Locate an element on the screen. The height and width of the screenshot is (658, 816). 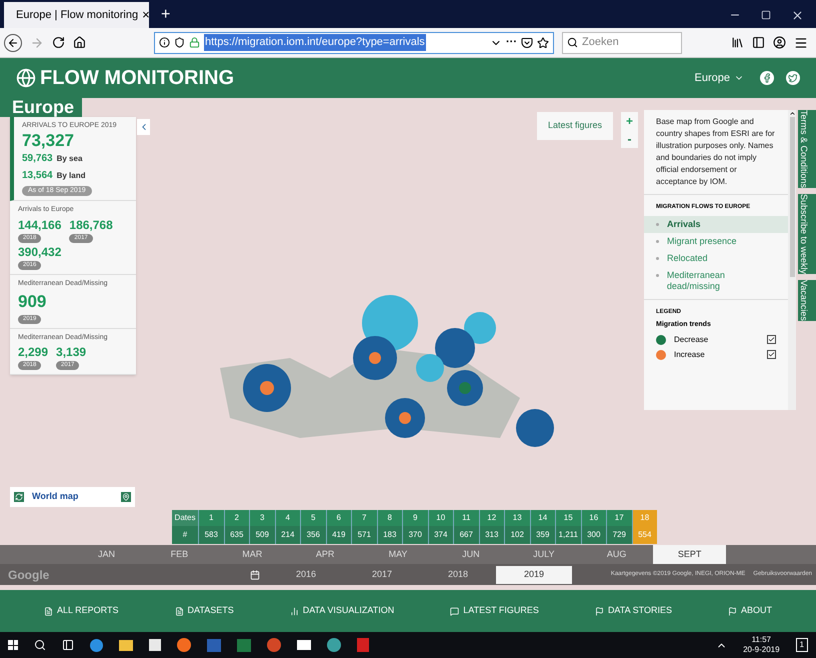
page-actions-menu: ··· is located at coordinates (511, 42).